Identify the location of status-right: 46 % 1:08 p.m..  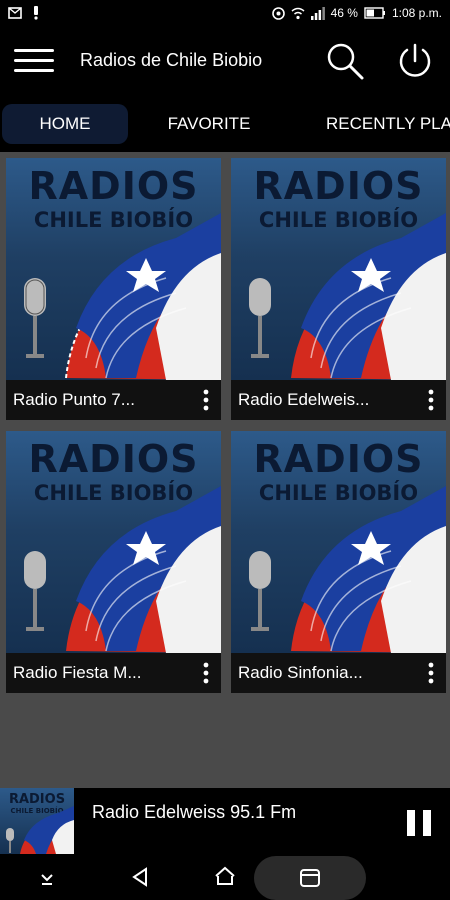
(356, 13).